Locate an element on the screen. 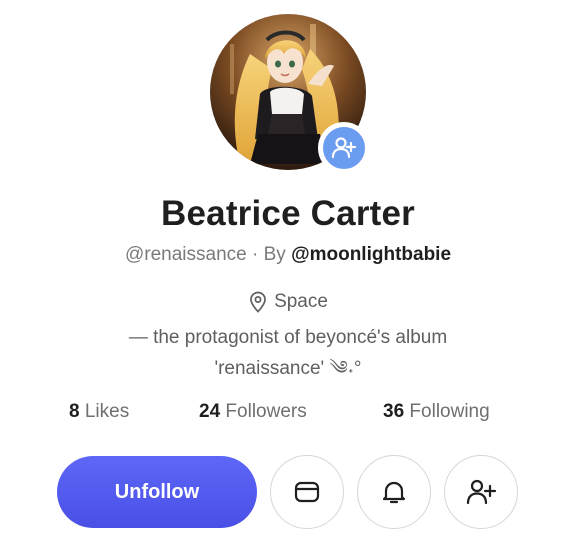 This screenshot has height=541, width=576. avatar-container is located at coordinates (290, 94).